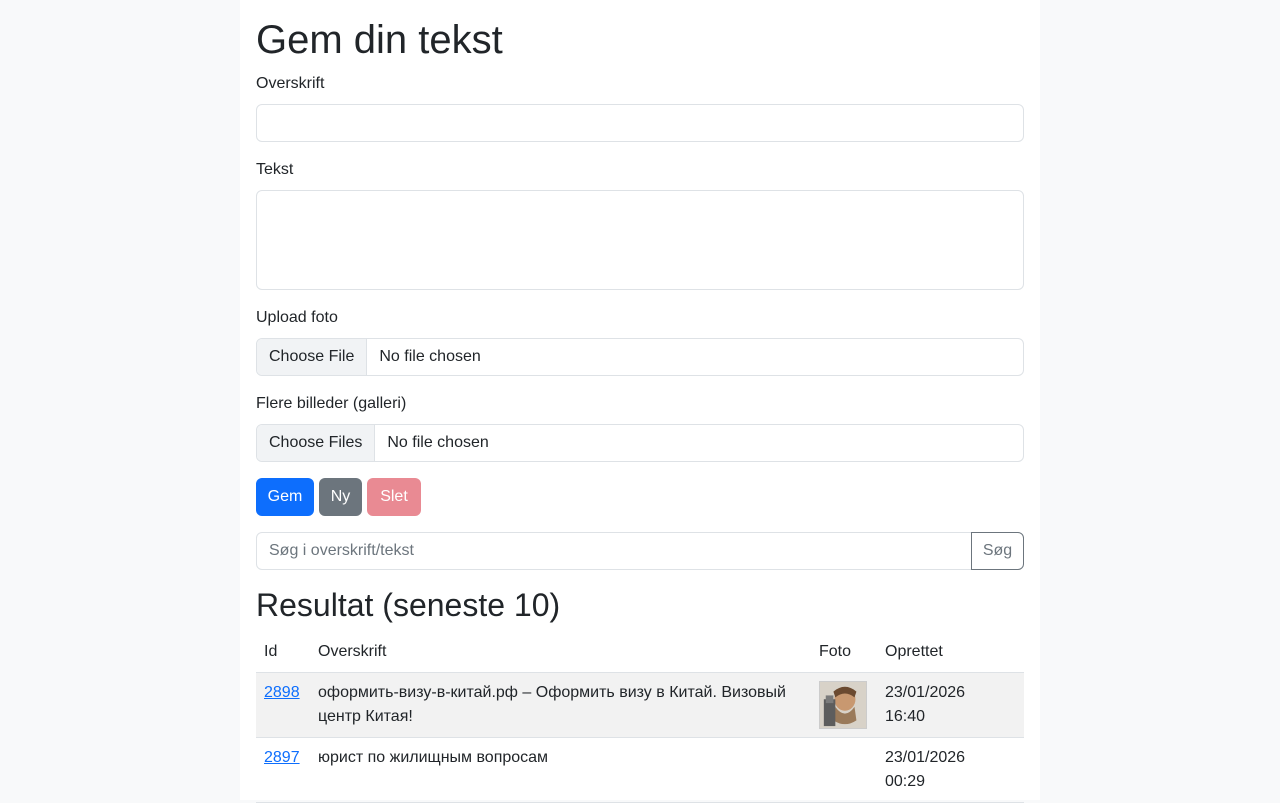 This screenshot has width=1280, height=803. Describe the element at coordinates (316, 443) in the screenshot. I see `choose-files-button: Choose Files` at that location.